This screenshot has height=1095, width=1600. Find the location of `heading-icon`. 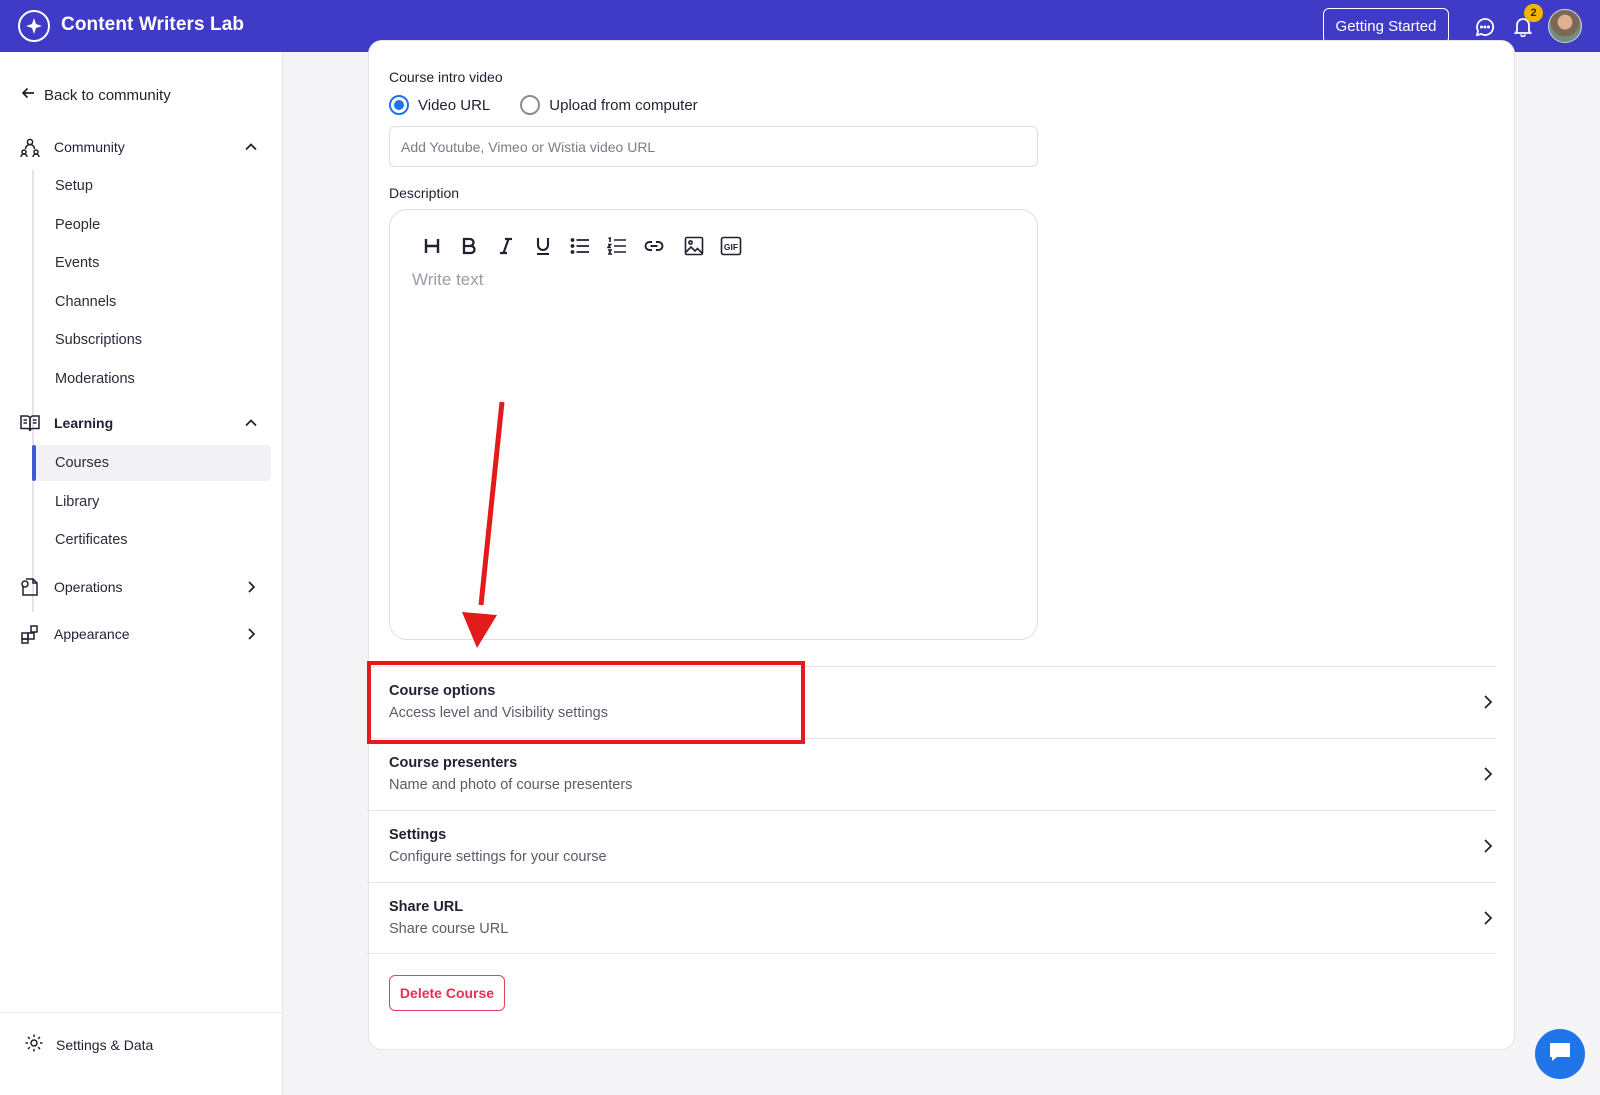

heading-icon is located at coordinates (432, 246).